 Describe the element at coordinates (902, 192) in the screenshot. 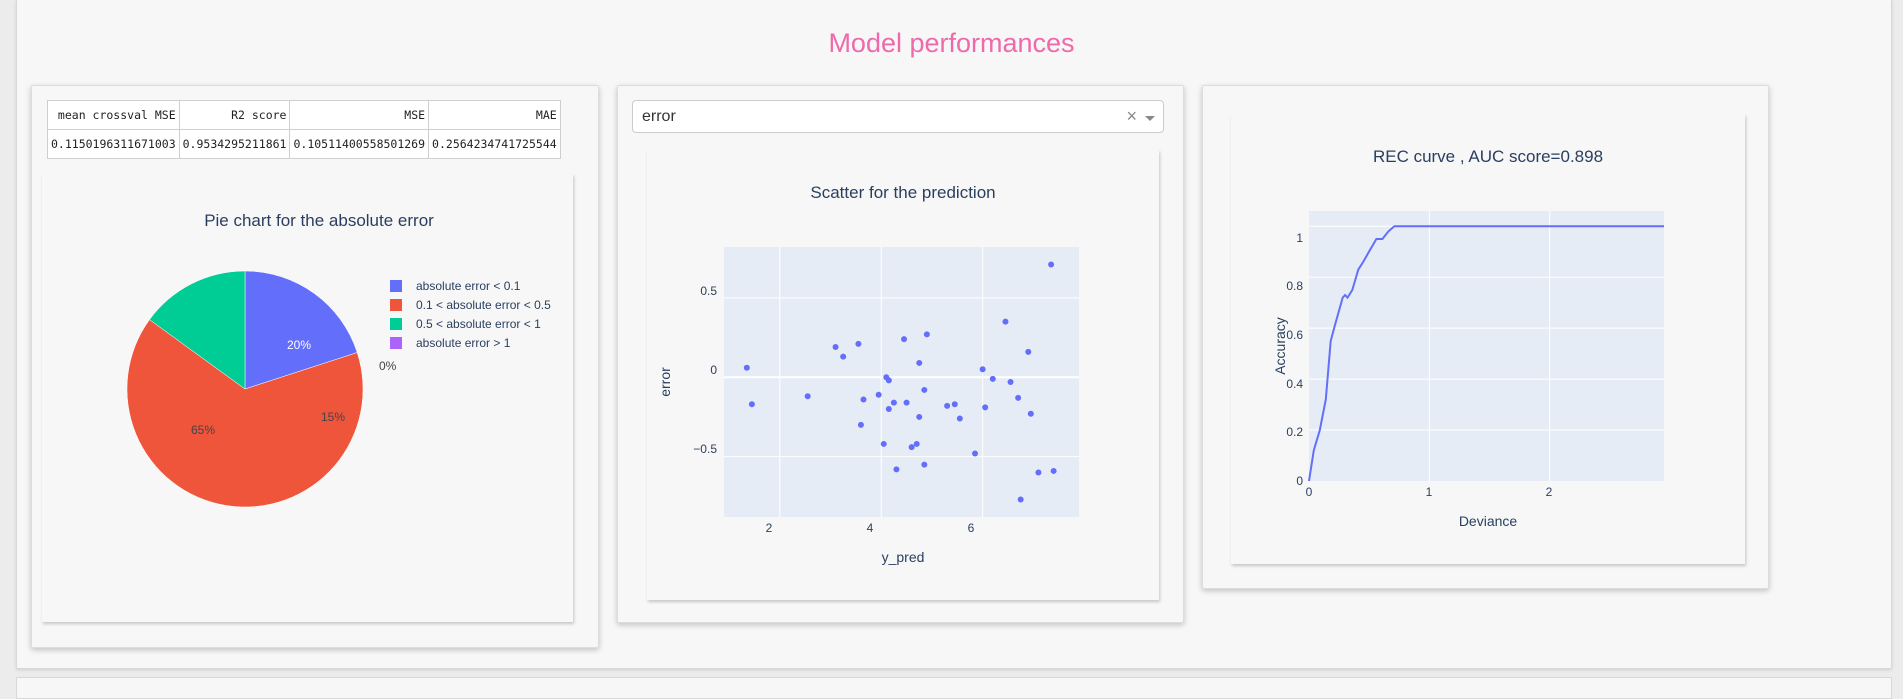

I see `scatter-title: Scatter for the prediction` at that location.